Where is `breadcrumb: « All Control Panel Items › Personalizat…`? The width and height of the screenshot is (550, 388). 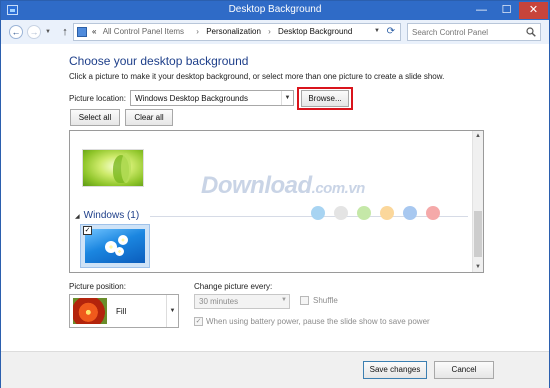
breadcrumb: « All Control Panel Items › Personalizat… is located at coordinates (222, 31).